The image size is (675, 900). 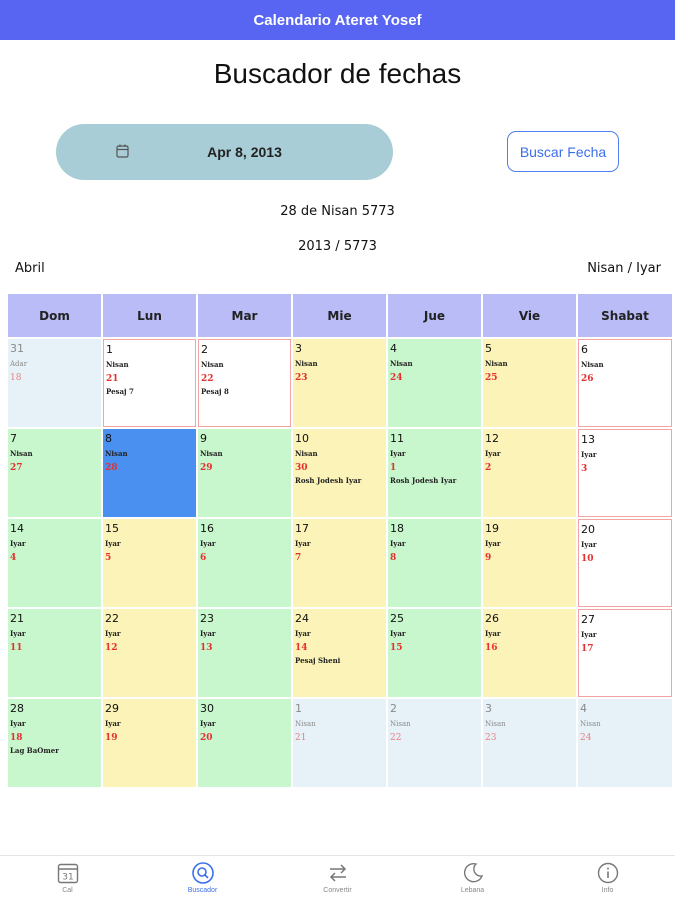 What do you see at coordinates (244, 473) in the screenshot?
I see `day-cell: 9 Nisan 29` at bounding box center [244, 473].